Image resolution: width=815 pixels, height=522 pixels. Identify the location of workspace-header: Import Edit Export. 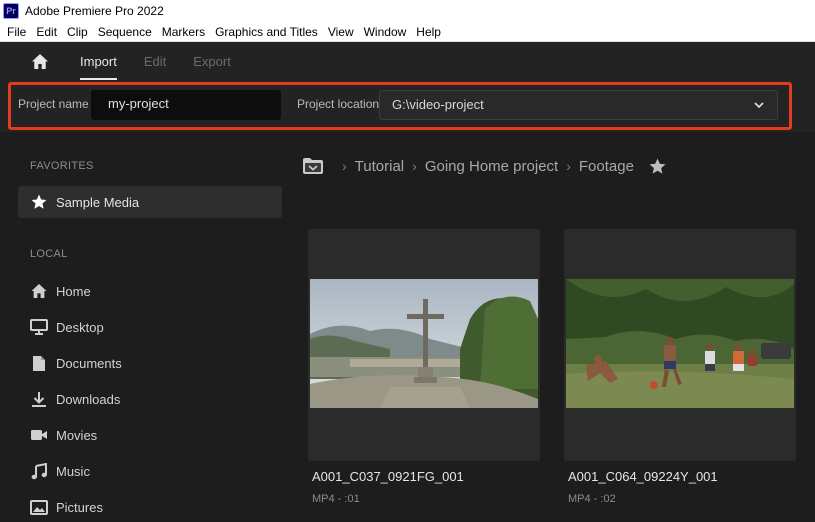
(407, 61).